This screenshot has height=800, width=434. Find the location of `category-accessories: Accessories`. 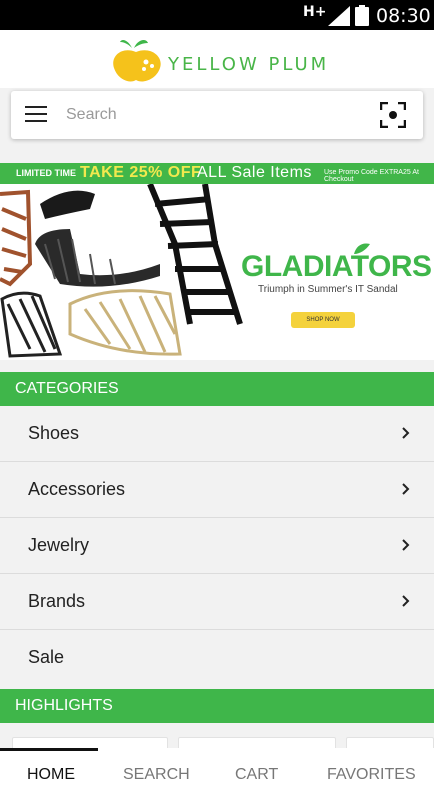

category-accessories: Accessories is located at coordinates (217, 490).